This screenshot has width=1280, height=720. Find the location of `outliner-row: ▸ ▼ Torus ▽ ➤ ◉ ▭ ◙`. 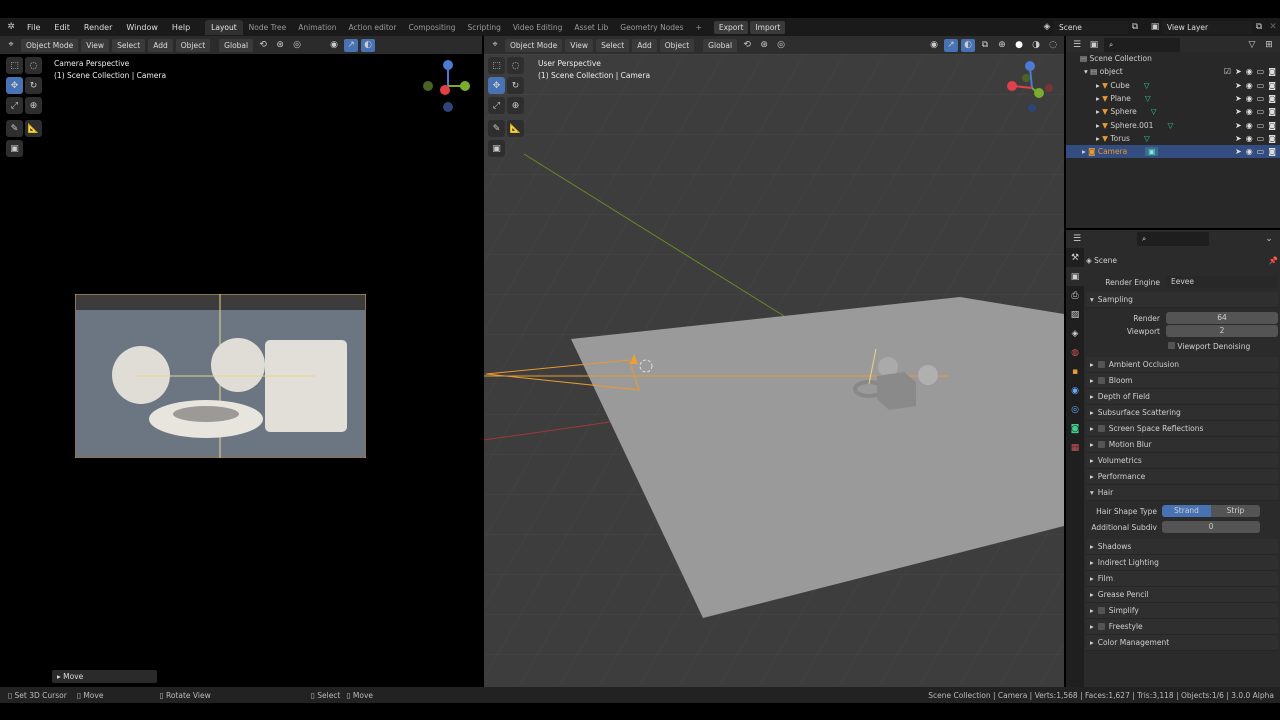

outliner-row: ▸ ▼ Torus ▽ ➤ ◉ ▭ ◙ is located at coordinates (1173, 138).